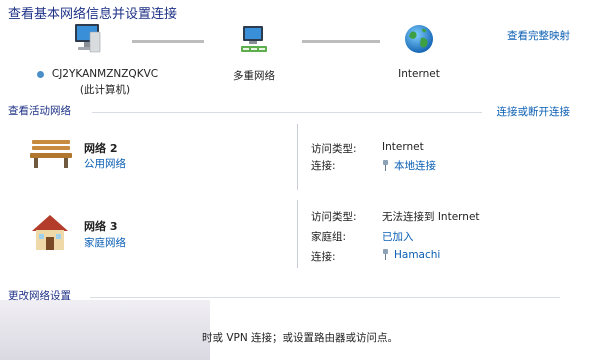  What do you see at coordinates (101, 226) in the screenshot?
I see `network-3-name: 网络 3` at bounding box center [101, 226].